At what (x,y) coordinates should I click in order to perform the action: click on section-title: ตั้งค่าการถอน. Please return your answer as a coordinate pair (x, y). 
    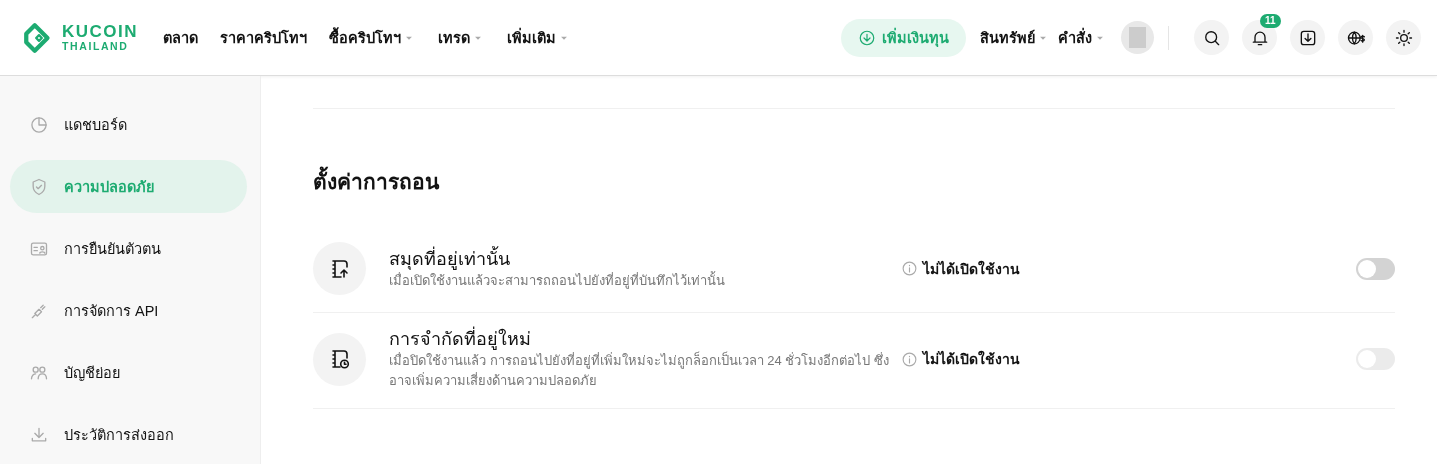
    Looking at the image, I should click on (854, 181).